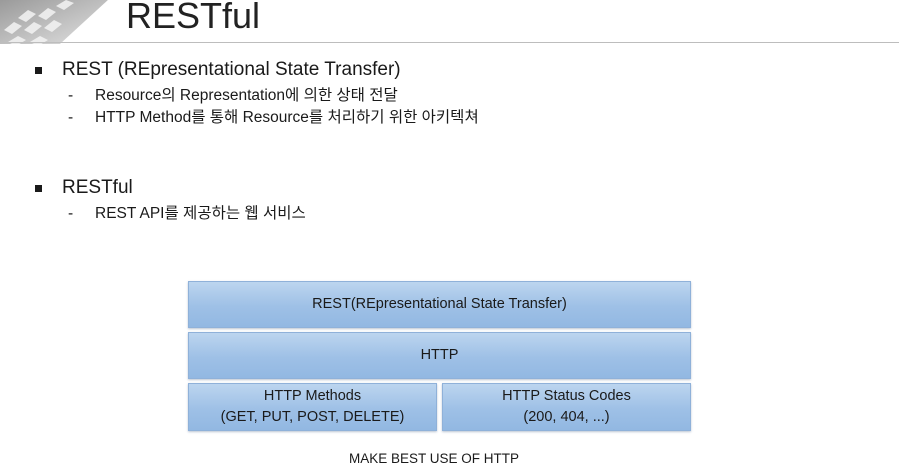  I want to click on diagram-block-rest-label: REST(REpresentational State Transfer), so click(439, 304).